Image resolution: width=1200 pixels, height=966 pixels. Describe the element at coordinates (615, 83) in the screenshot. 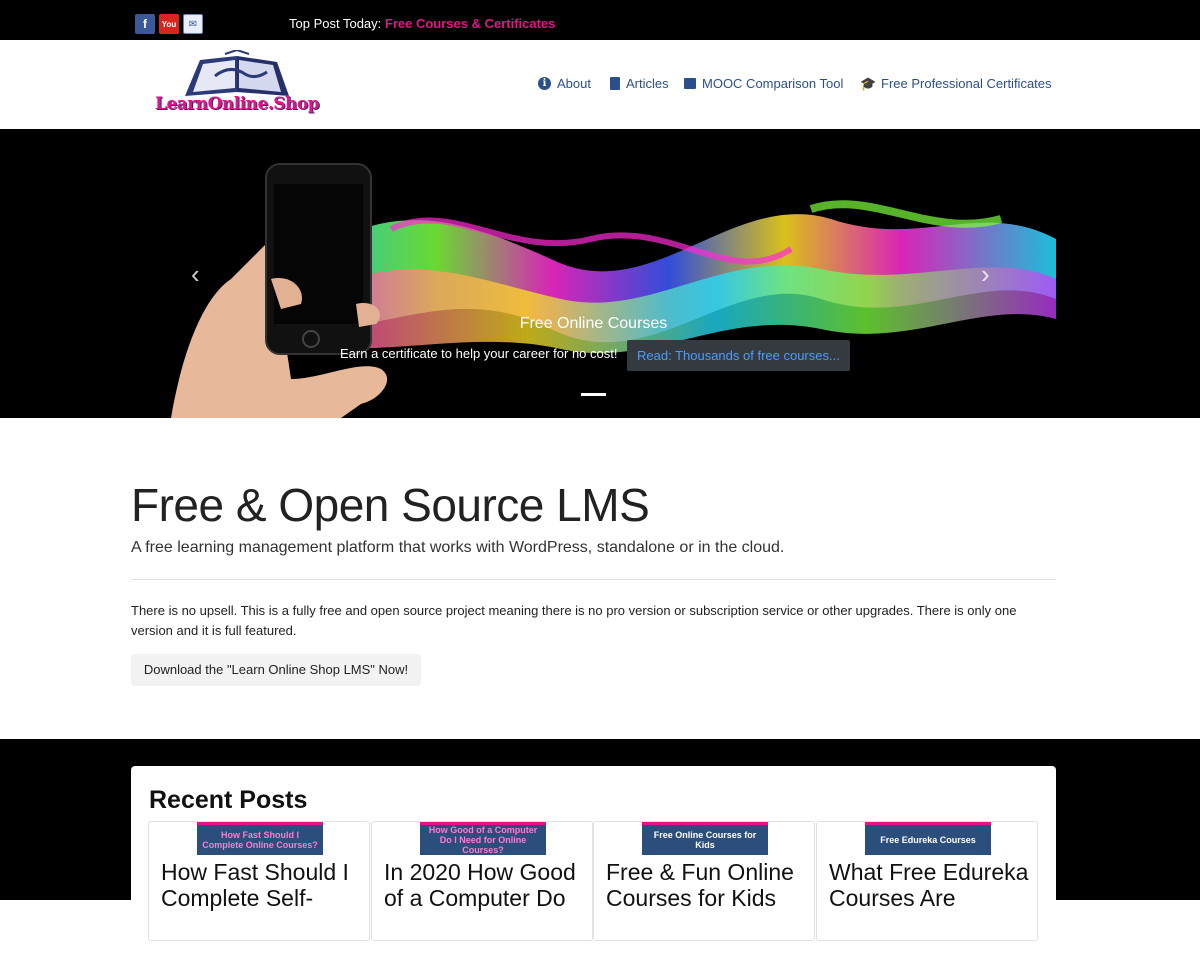

I see `document-icon` at that location.